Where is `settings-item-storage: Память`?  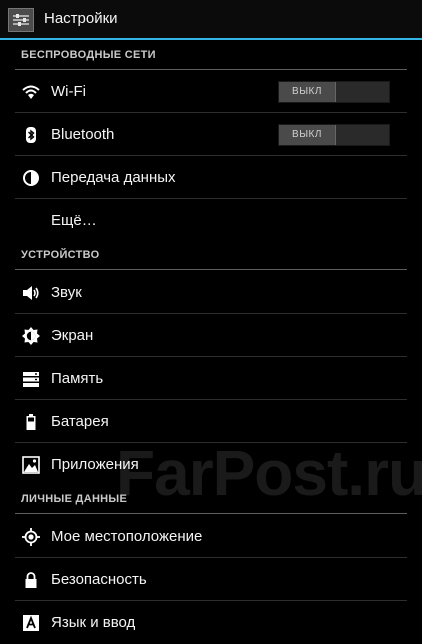
settings-item-storage: Память is located at coordinates (211, 378).